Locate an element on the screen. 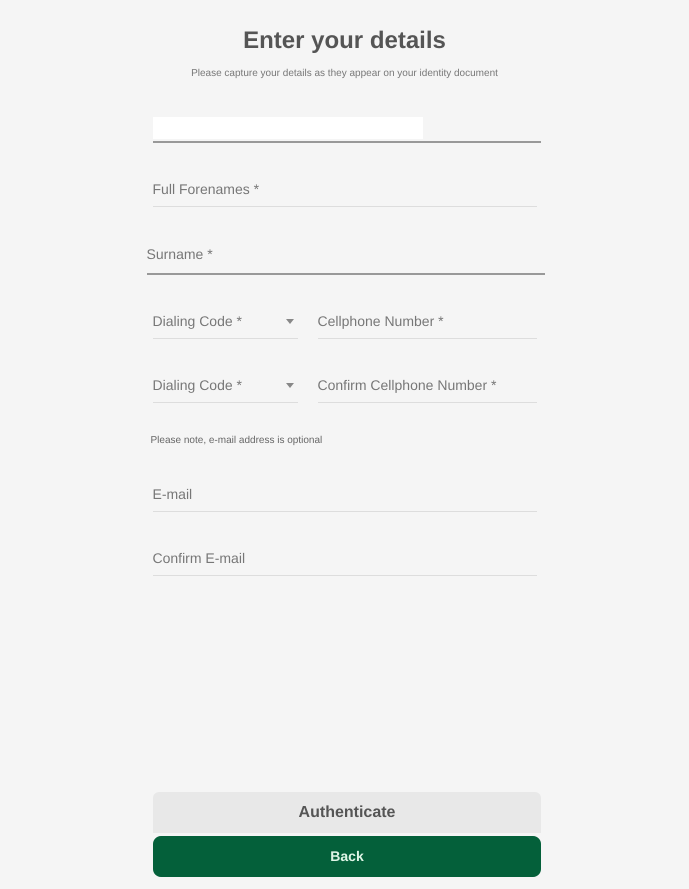  page-title: Enter your details is located at coordinates (344, 41).